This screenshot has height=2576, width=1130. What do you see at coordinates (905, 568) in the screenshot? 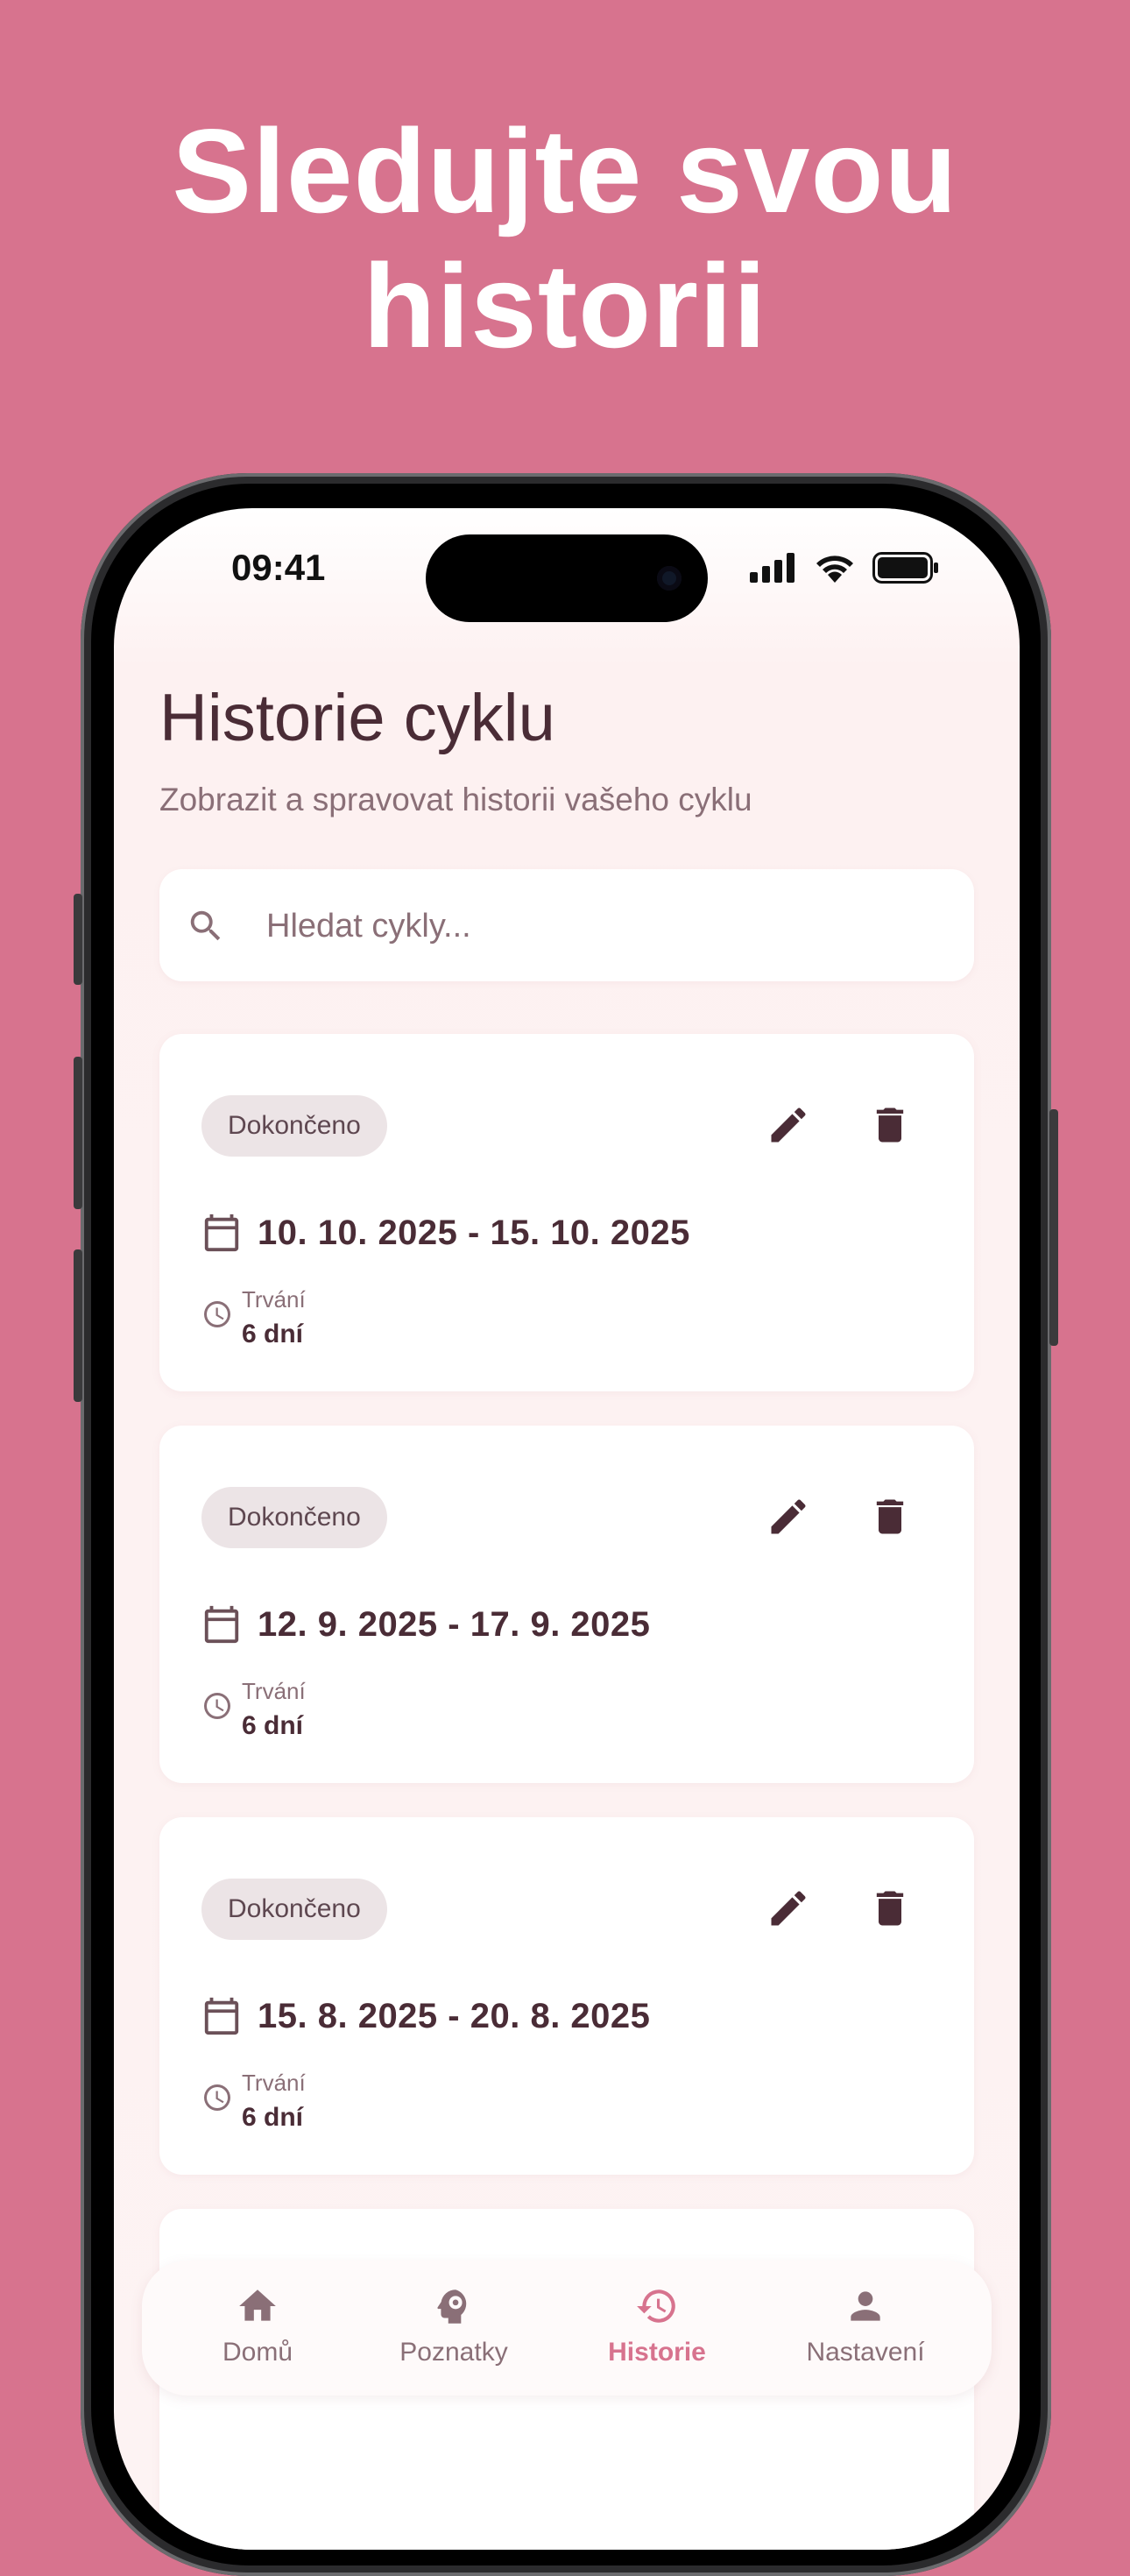
I see `battery-icon` at bounding box center [905, 568].